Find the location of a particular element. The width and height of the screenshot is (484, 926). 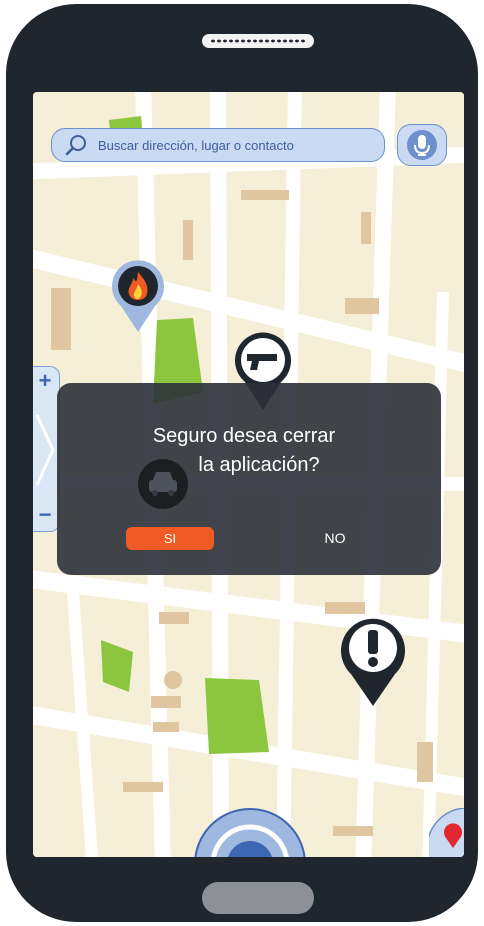

search-placeholder: Buscar dirección, lugar o contacto is located at coordinates (196, 145).